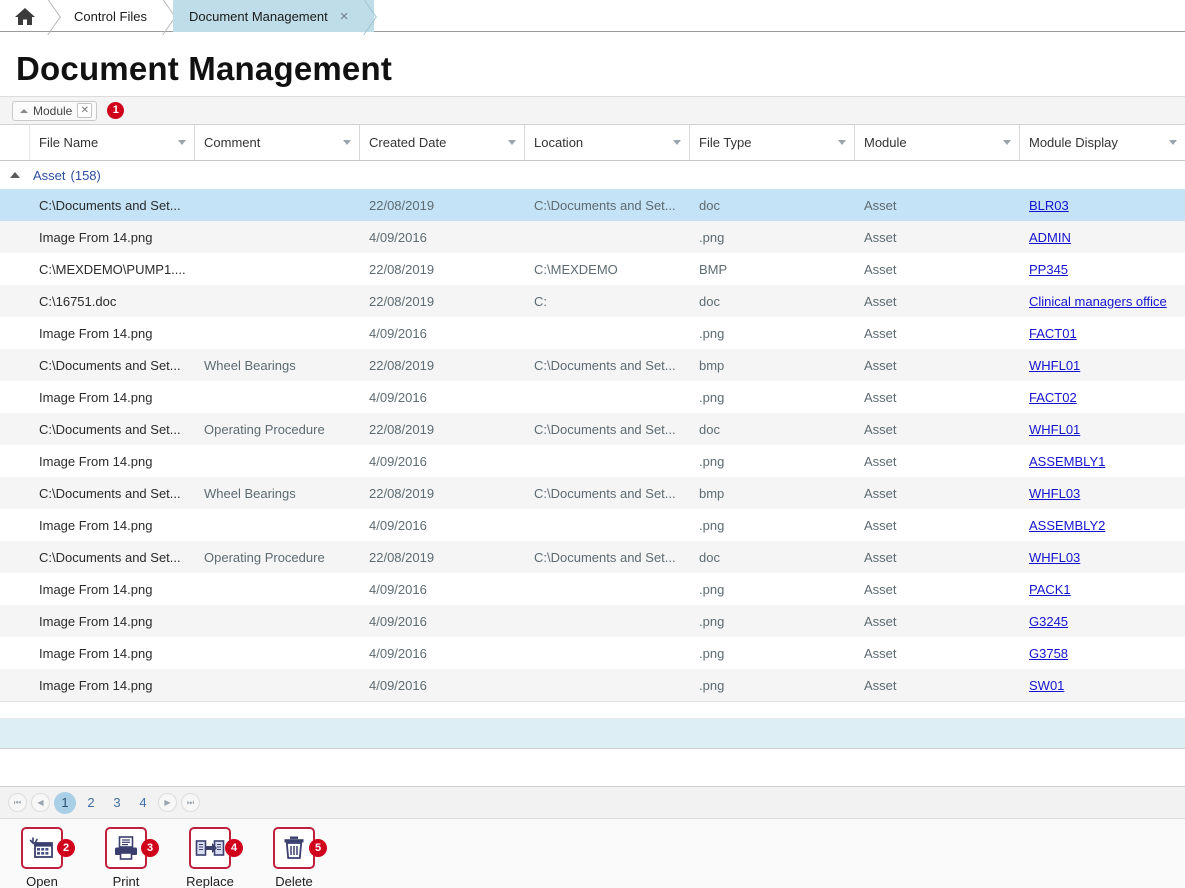 The image size is (1185, 888). I want to click on group-row-asset: Asset (158), so click(592, 175).